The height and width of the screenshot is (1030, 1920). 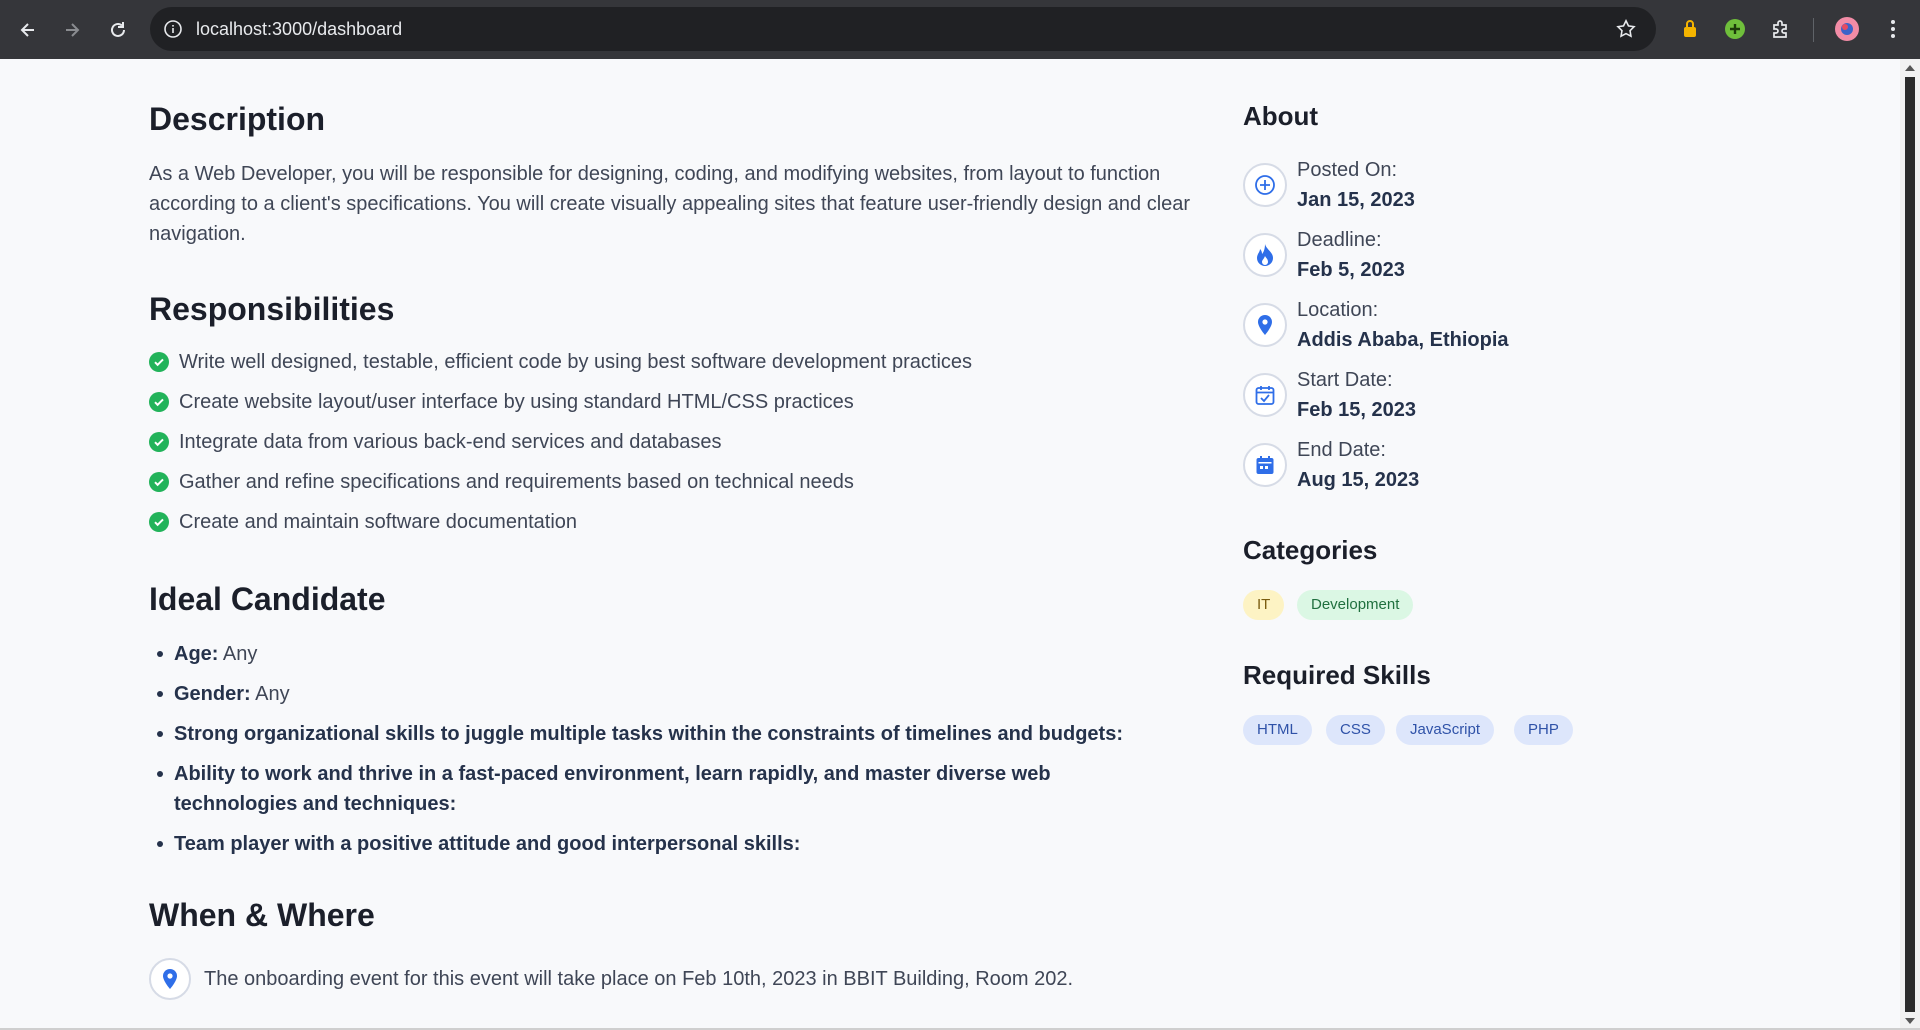 I want to click on fire-icon, so click(x=1265, y=255).